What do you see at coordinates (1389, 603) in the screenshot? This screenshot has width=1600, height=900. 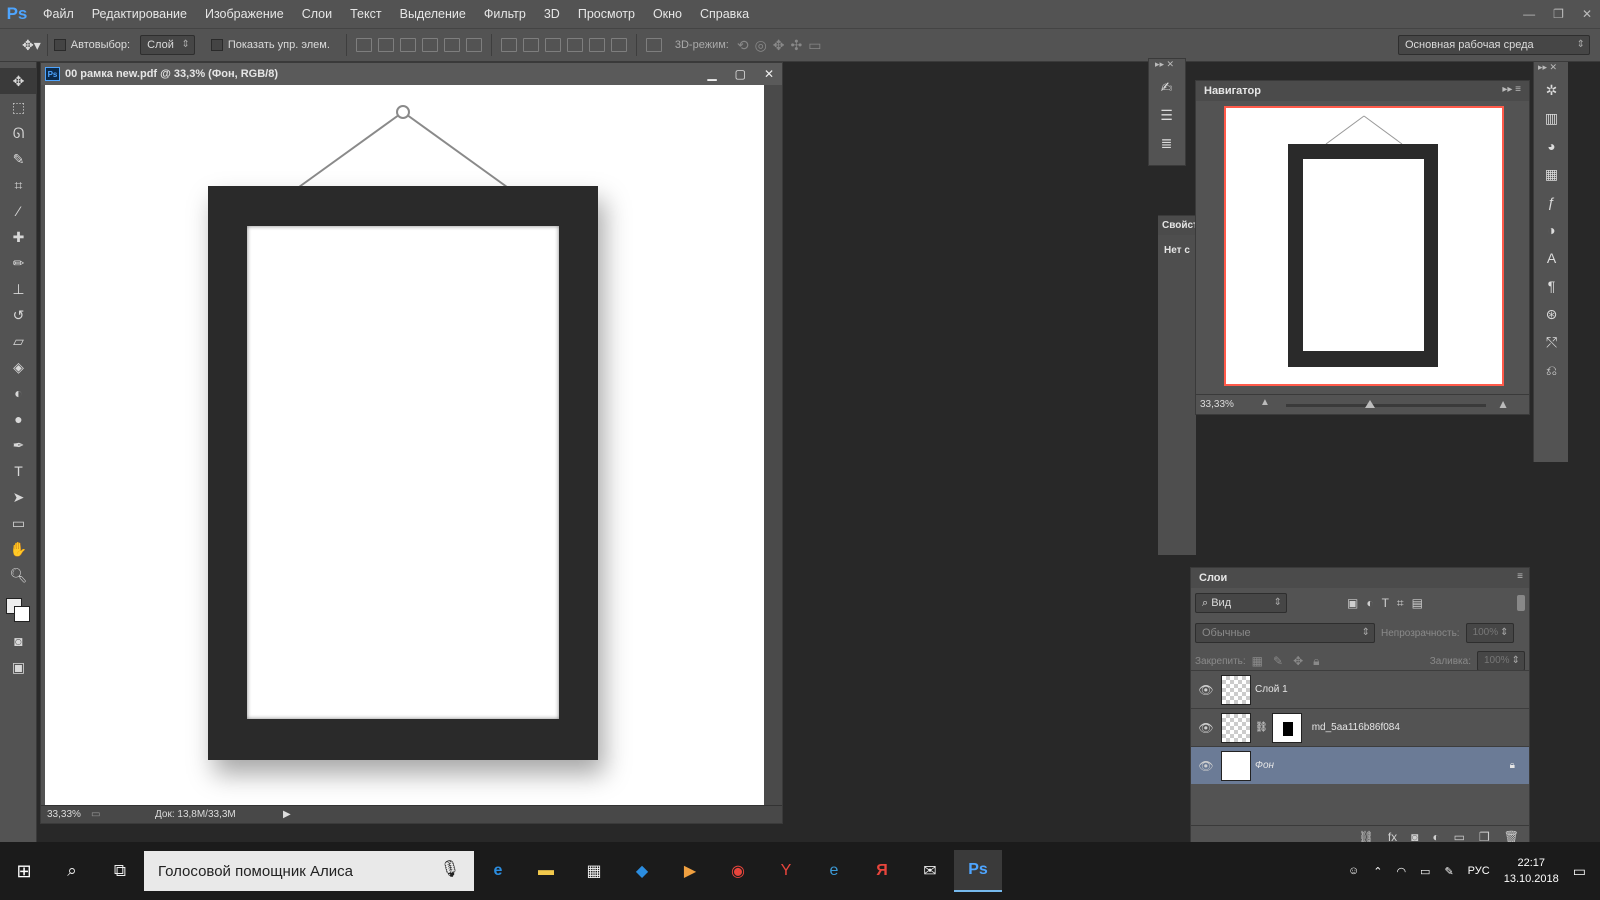 I see `layer-filter-type-icons: ▣◐T⌗▤` at bounding box center [1389, 603].